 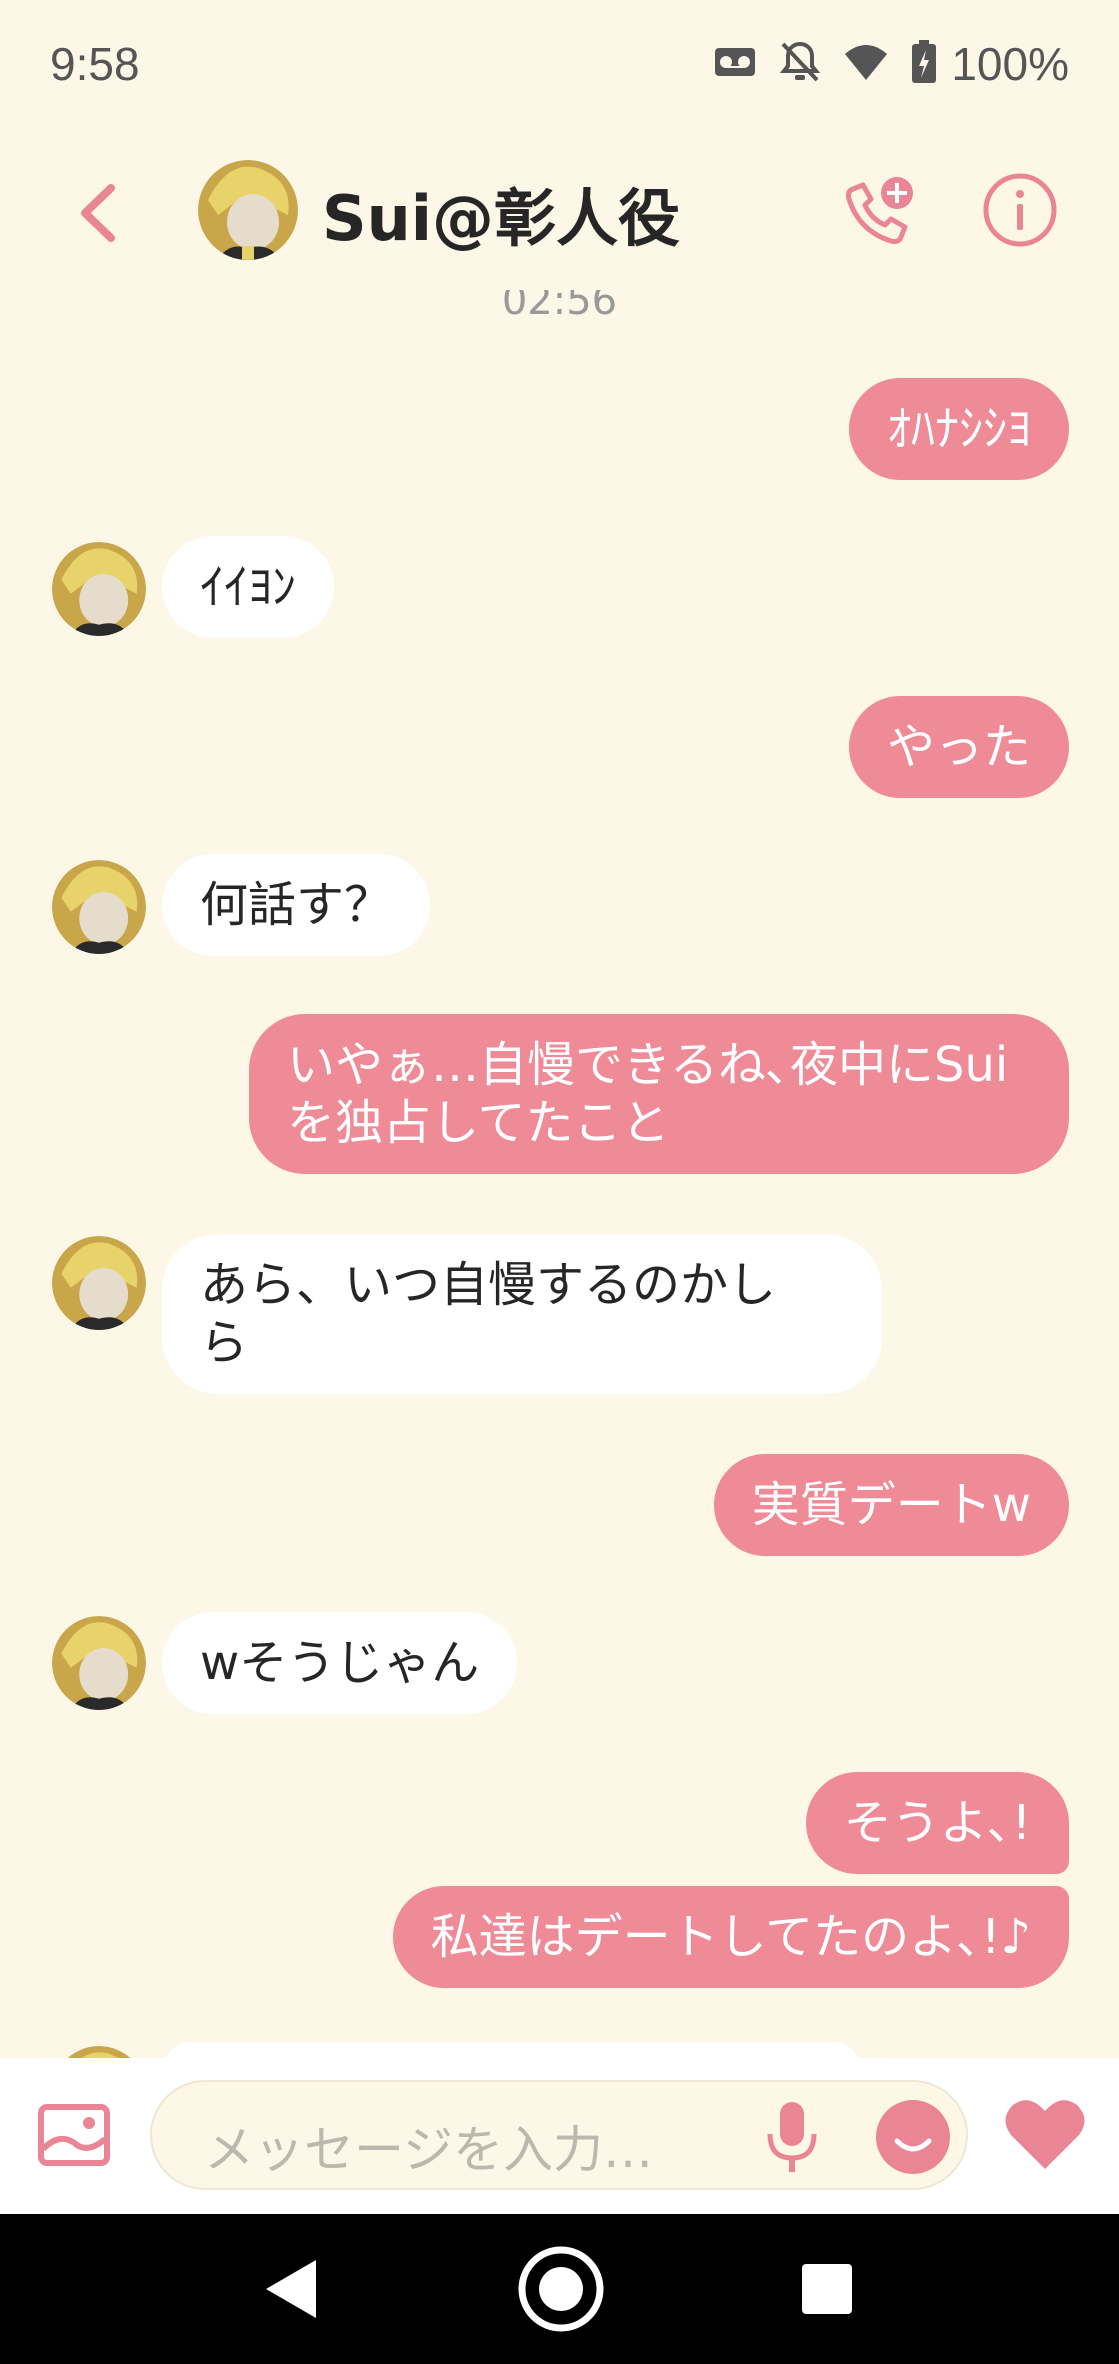 I want to click on nav-home-icon, so click(x=561, y=2289).